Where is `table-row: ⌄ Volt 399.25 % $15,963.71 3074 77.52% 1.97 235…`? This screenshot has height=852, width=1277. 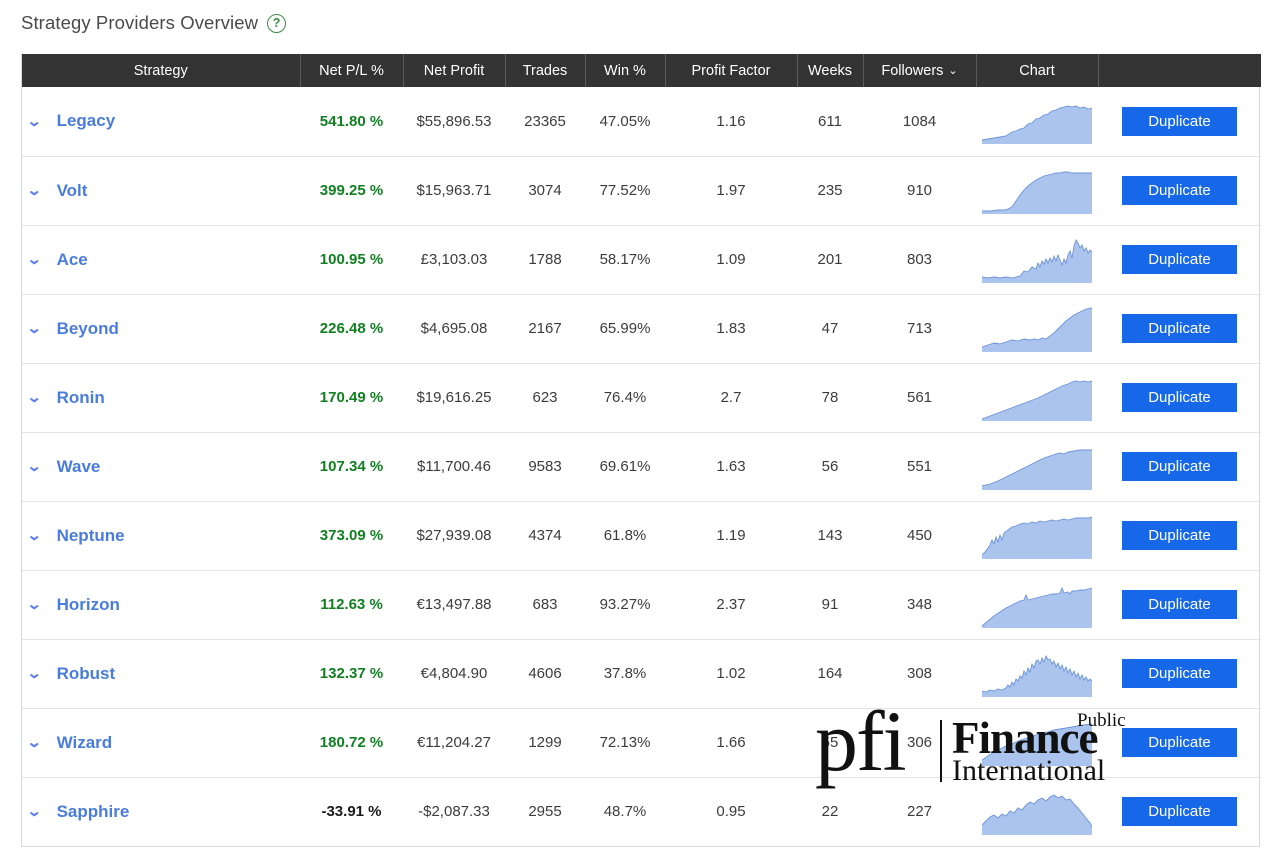 table-row: ⌄ Volt 399.25 % $15,963.71 3074 77.52% 1.97 235… is located at coordinates (641, 191).